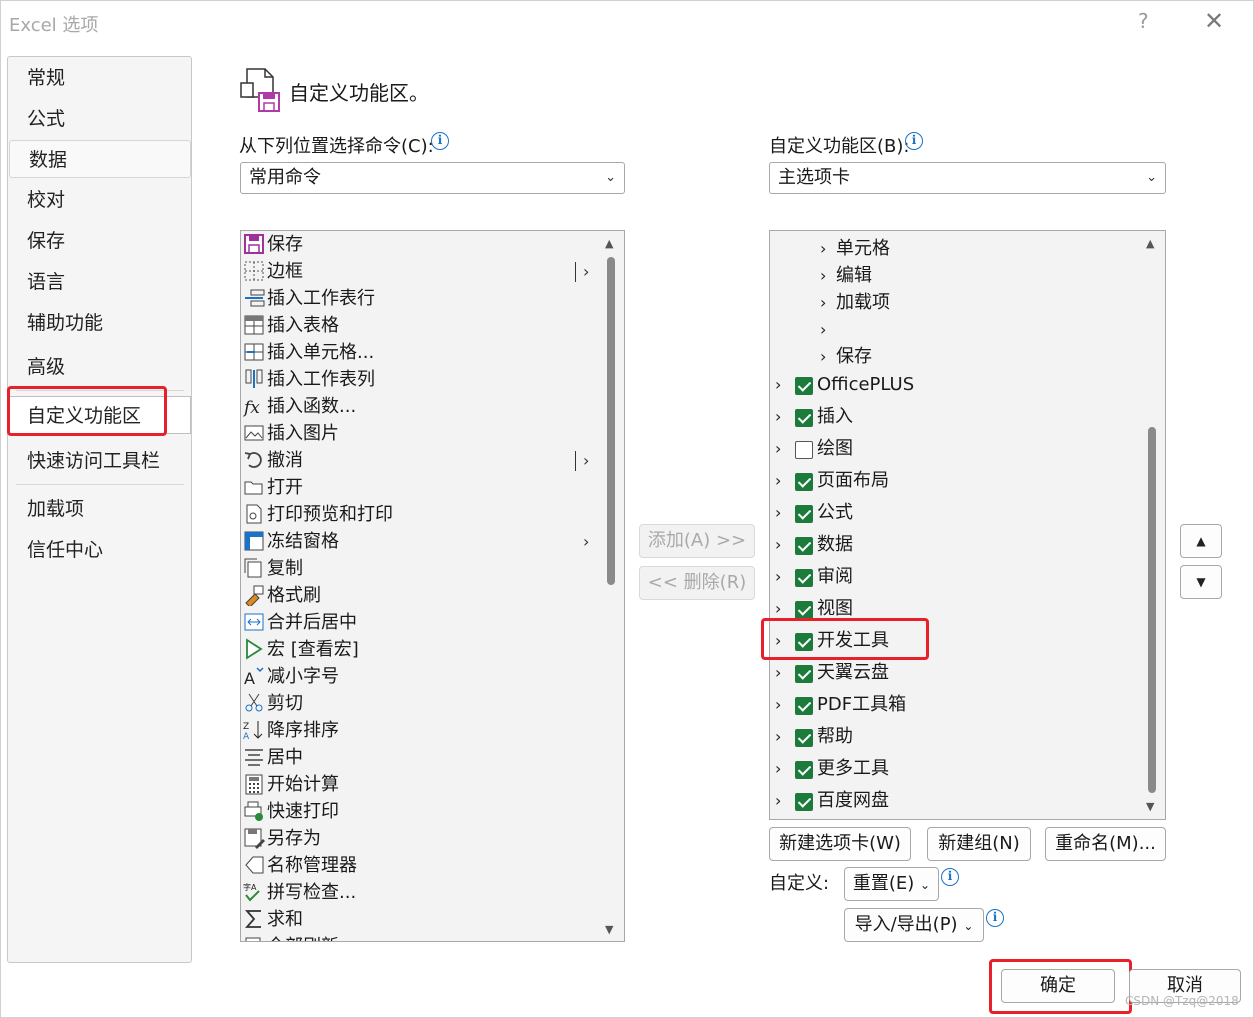 The width and height of the screenshot is (1254, 1018). What do you see at coordinates (420, 460) in the screenshot?
I see `command-item: 撤消 ›` at bounding box center [420, 460].